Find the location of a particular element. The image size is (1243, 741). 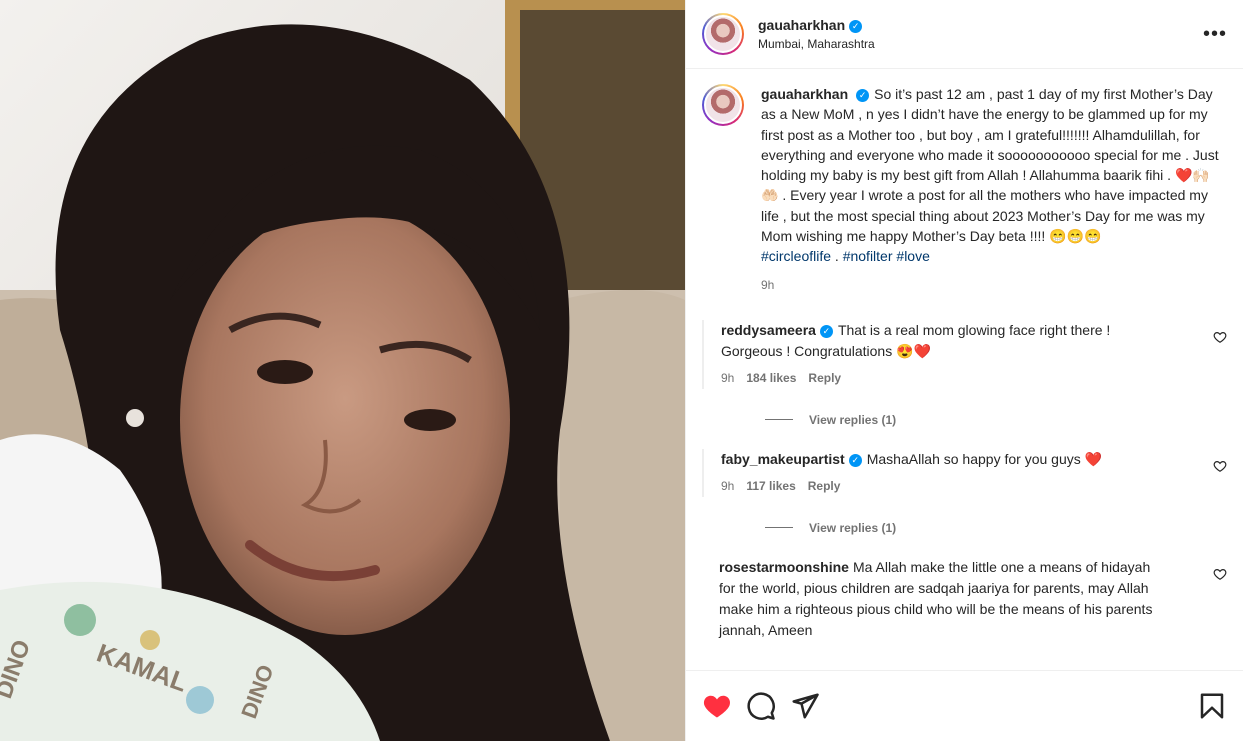

comment-likes: 184 likes is located at coordinates (771, 378).